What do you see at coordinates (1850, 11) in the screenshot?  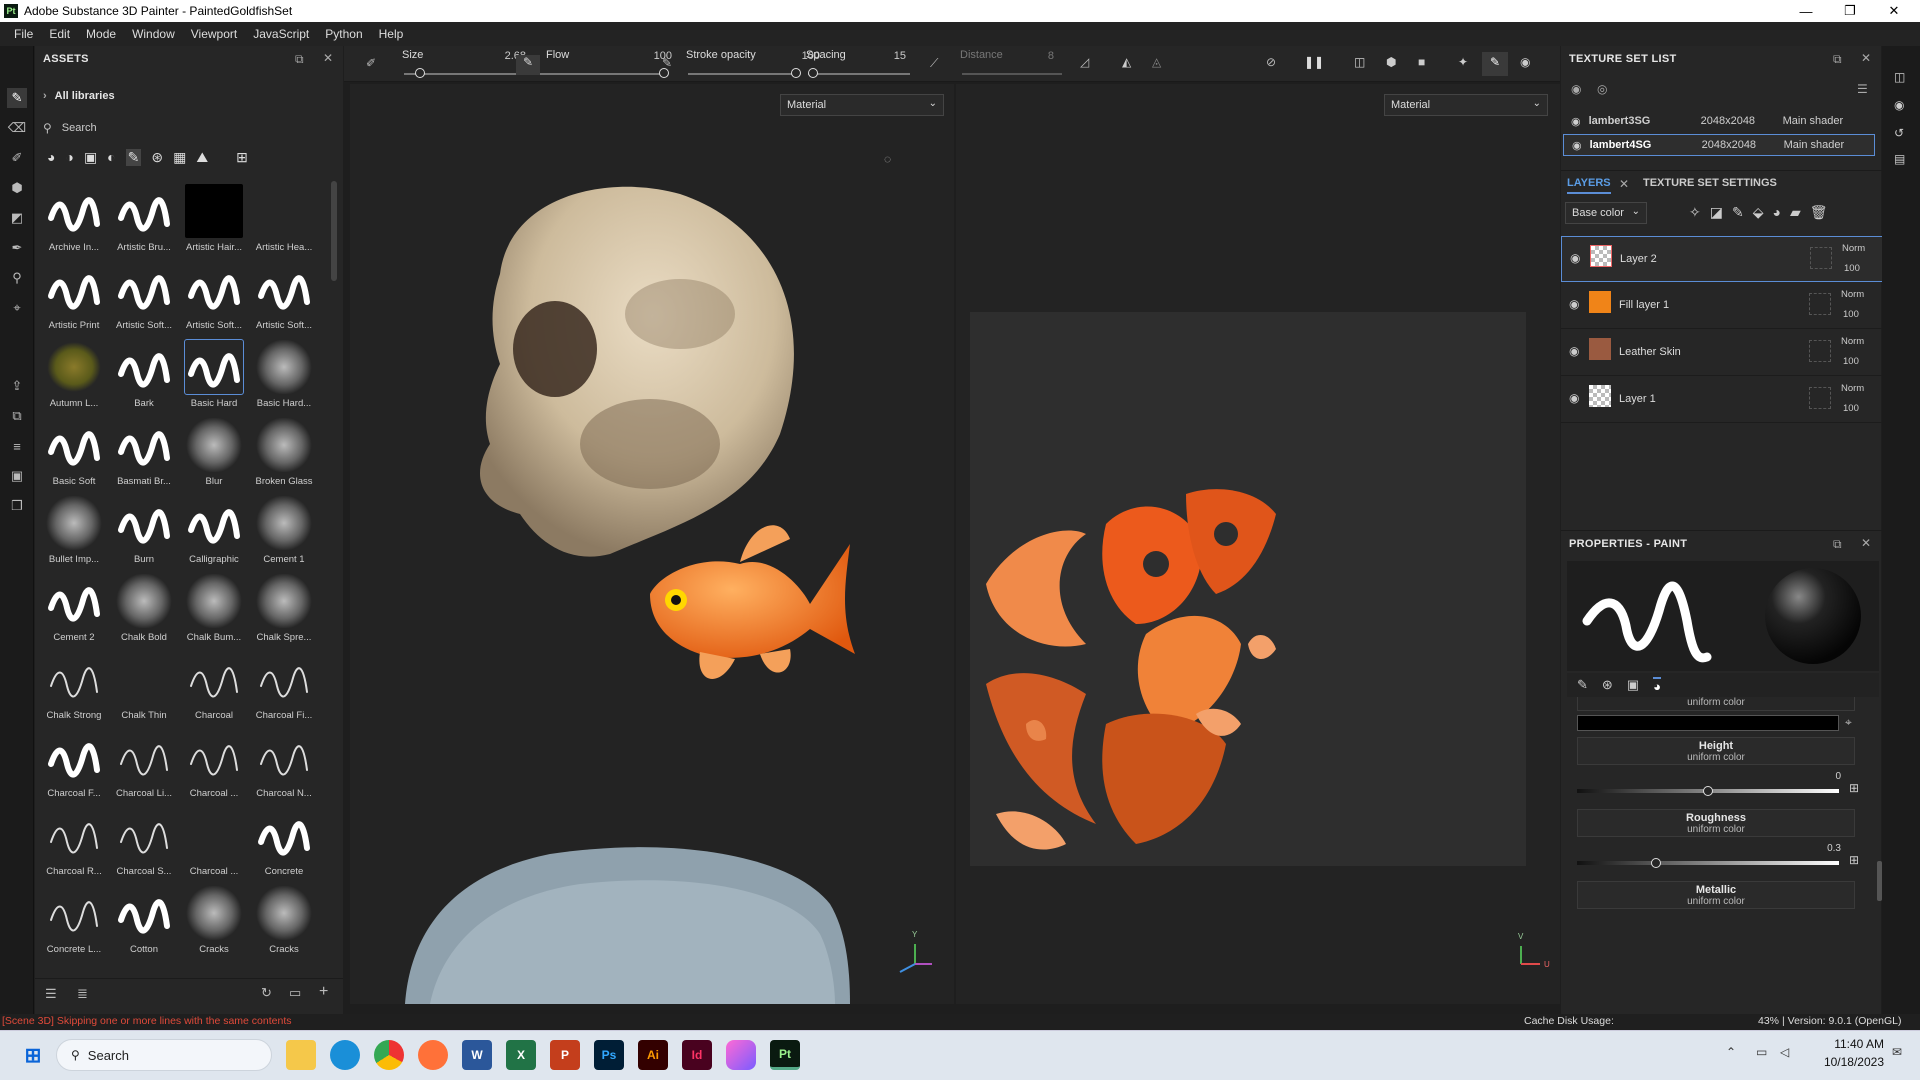 I see `maximize-button: ❐` at bounding box center [1850, 11].